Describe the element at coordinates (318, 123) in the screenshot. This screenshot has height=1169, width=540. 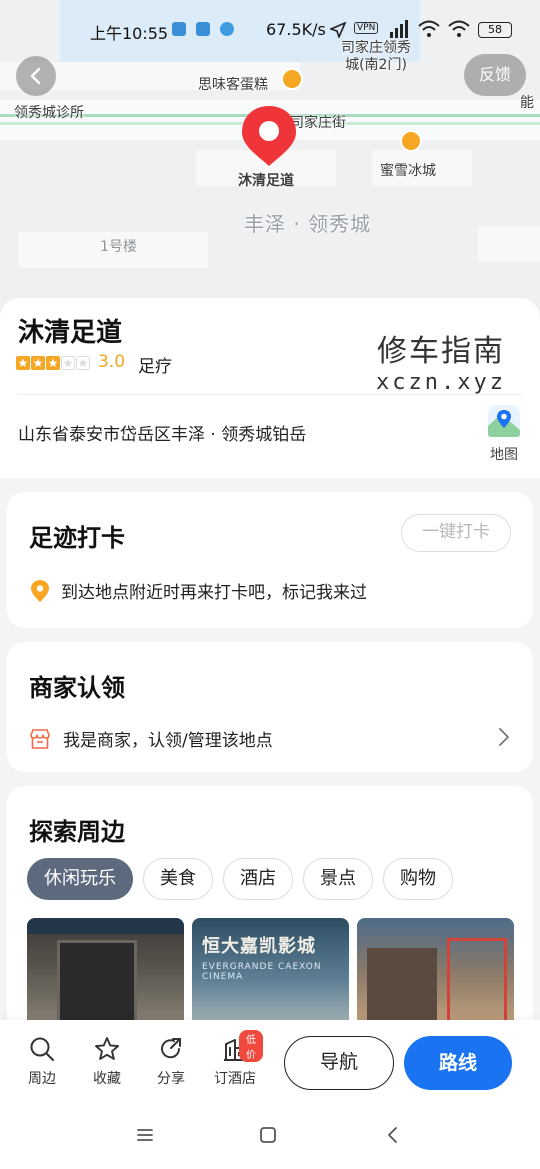
I see `map-label-street: 司家庄街` at that location.